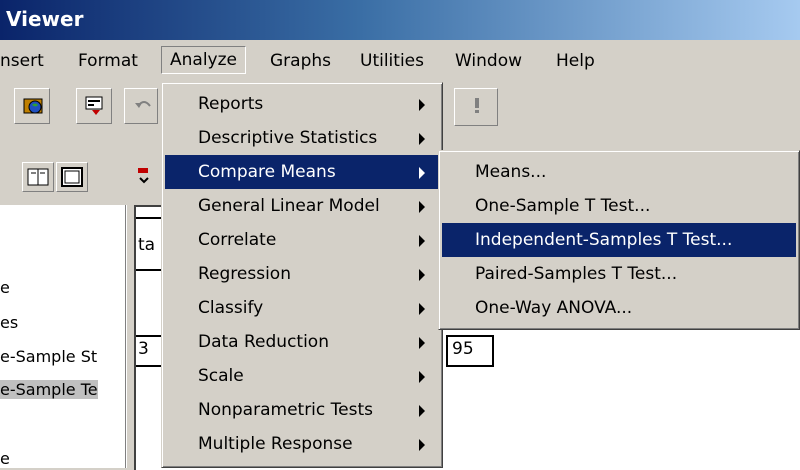  I want to click on menu-help: Help, so click(575, 61).